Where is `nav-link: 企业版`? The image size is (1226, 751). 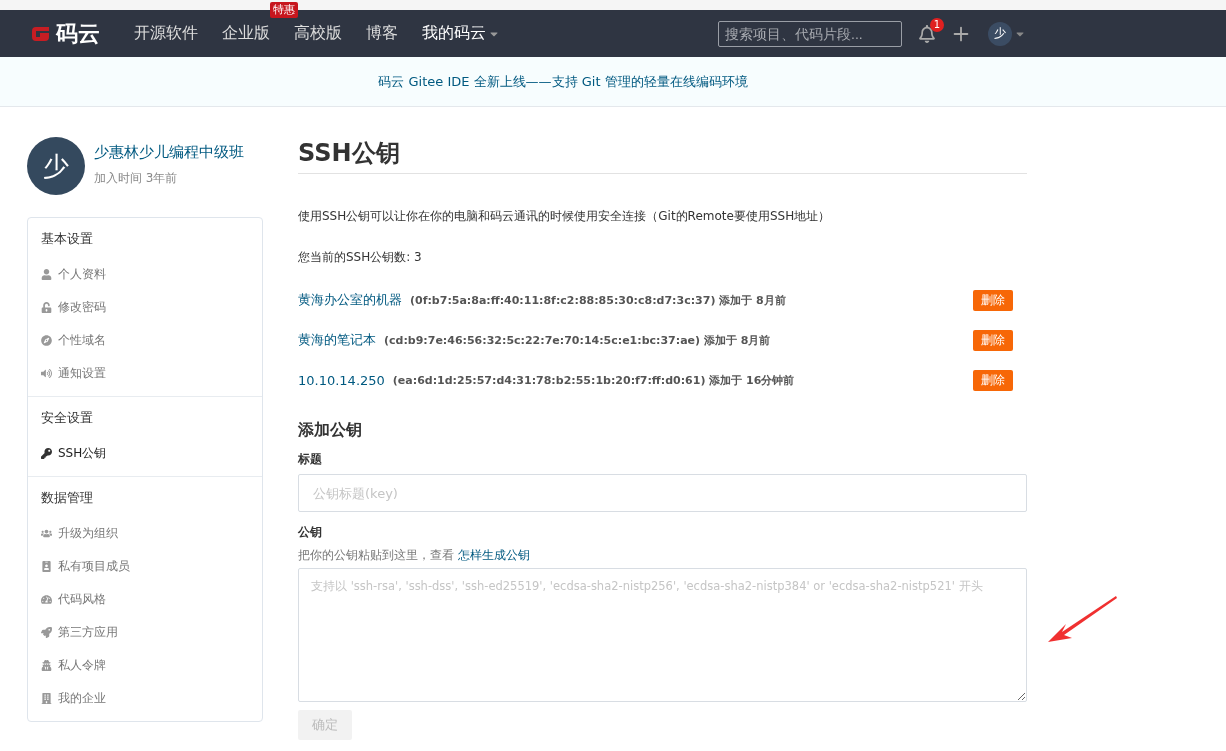
nav-link: 企业版 is located at coordinates (246, 33).